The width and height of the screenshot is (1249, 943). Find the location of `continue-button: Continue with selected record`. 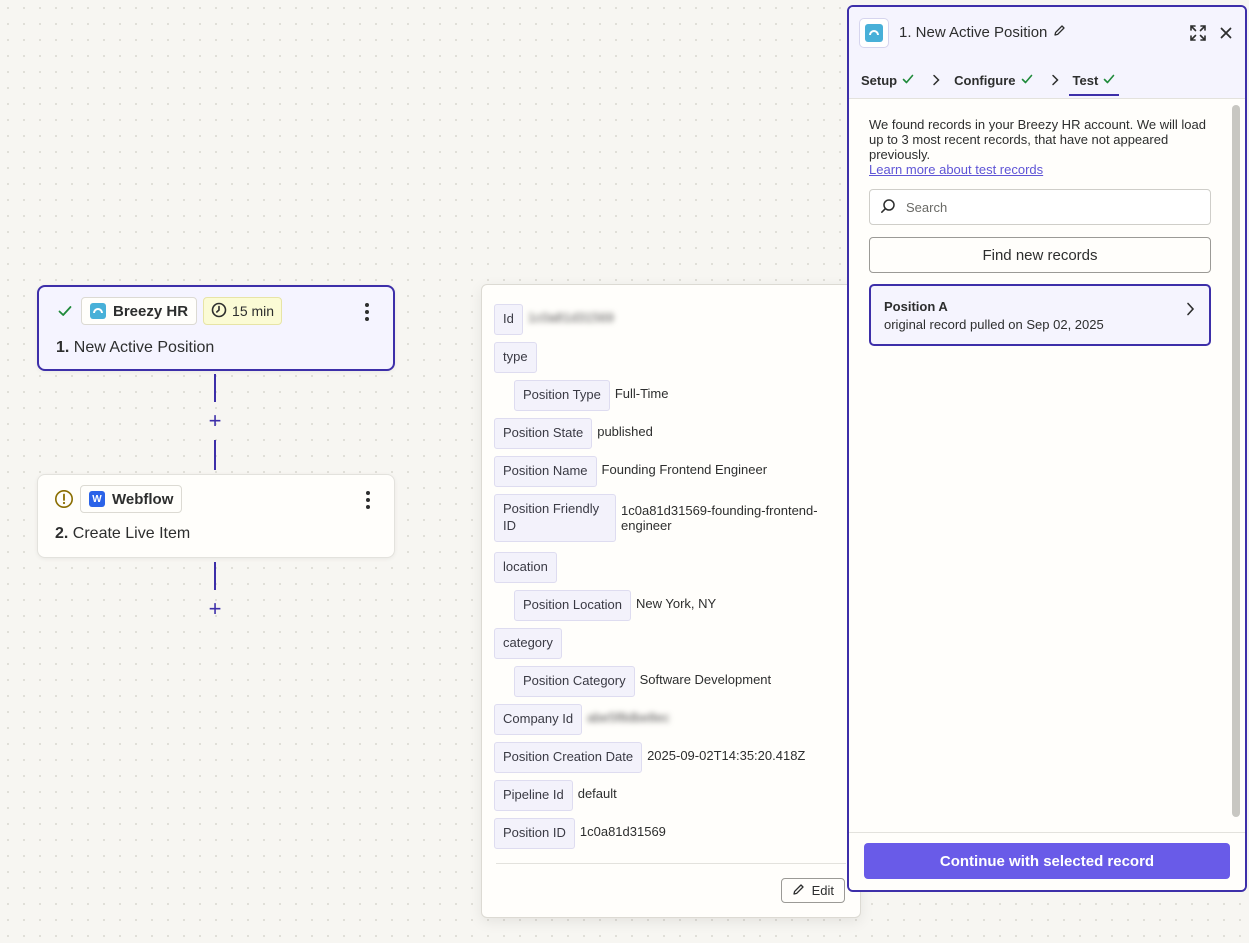

continue-button: Continue with selected record is located at coordinates (1047, 861).